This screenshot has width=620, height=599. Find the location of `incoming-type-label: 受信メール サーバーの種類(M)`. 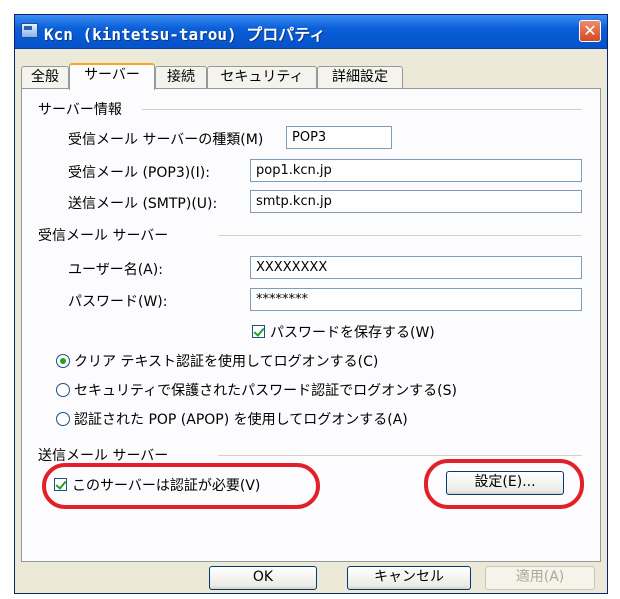

incoming-type-label: 受信メール サーバーの種類(M) is located at coordinates (166, 140).